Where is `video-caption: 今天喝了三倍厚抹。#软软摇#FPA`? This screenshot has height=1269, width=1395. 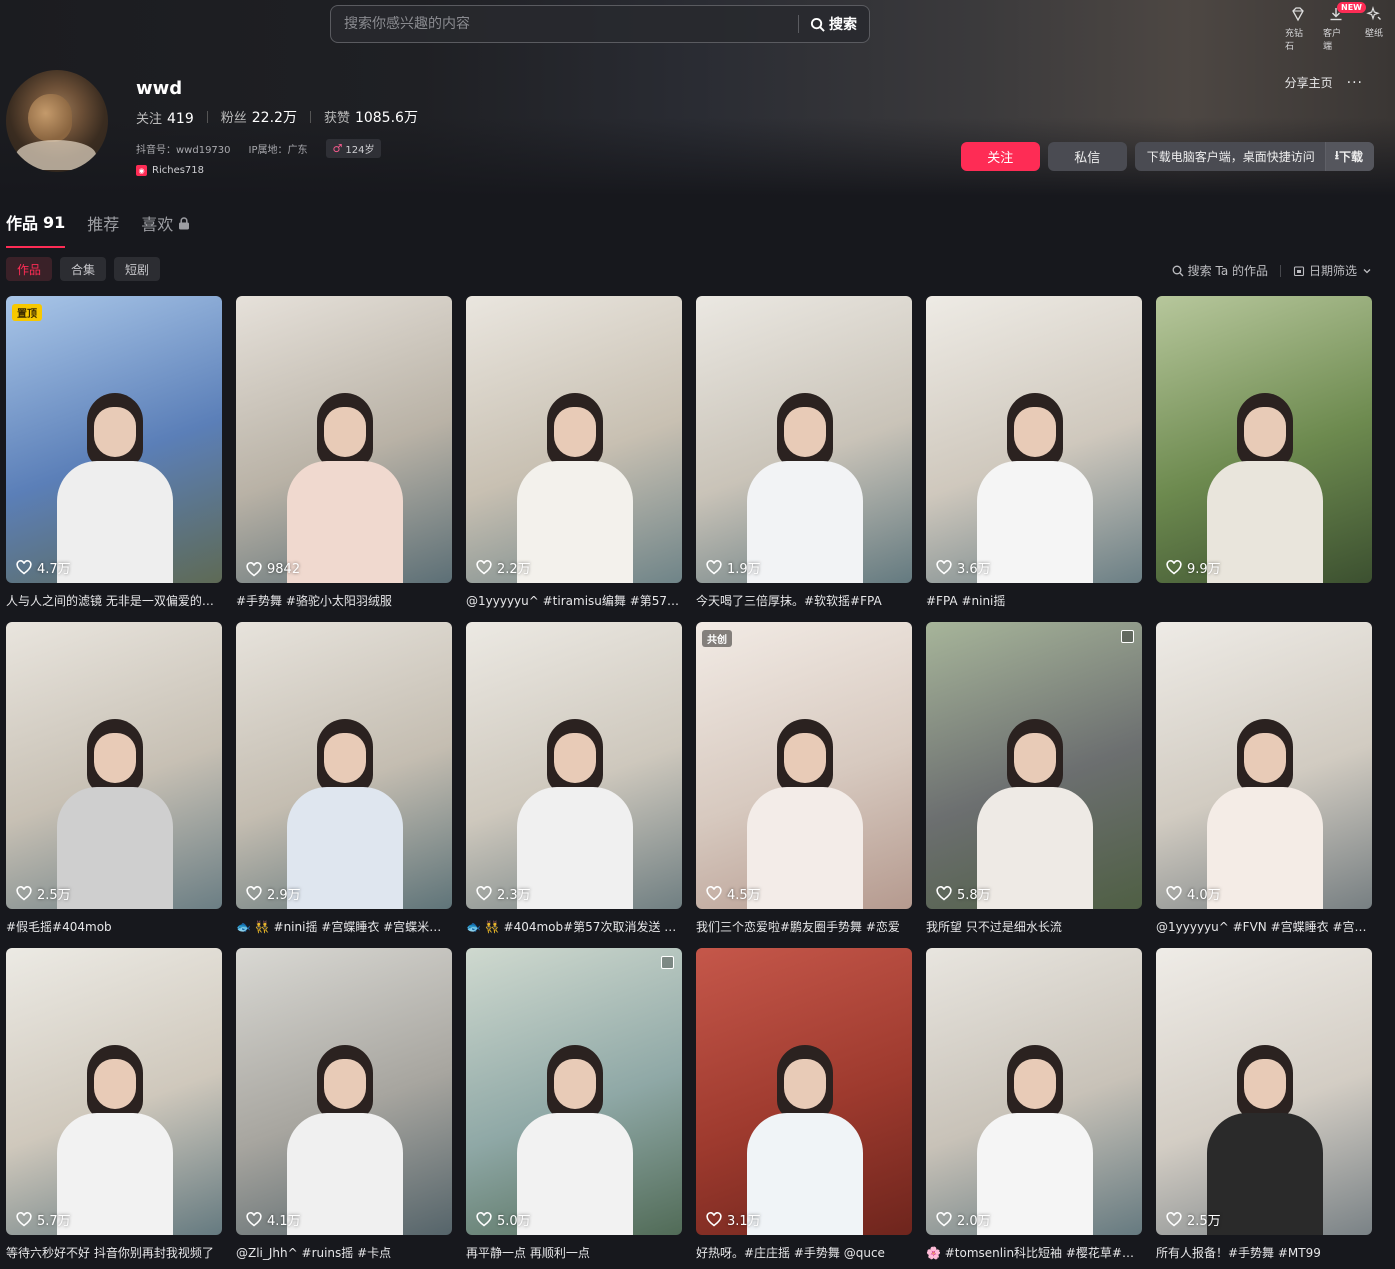
video-caption: 今天喝了三倍厚抹。#软软摇#FPA is located at coordinates (804, 601).